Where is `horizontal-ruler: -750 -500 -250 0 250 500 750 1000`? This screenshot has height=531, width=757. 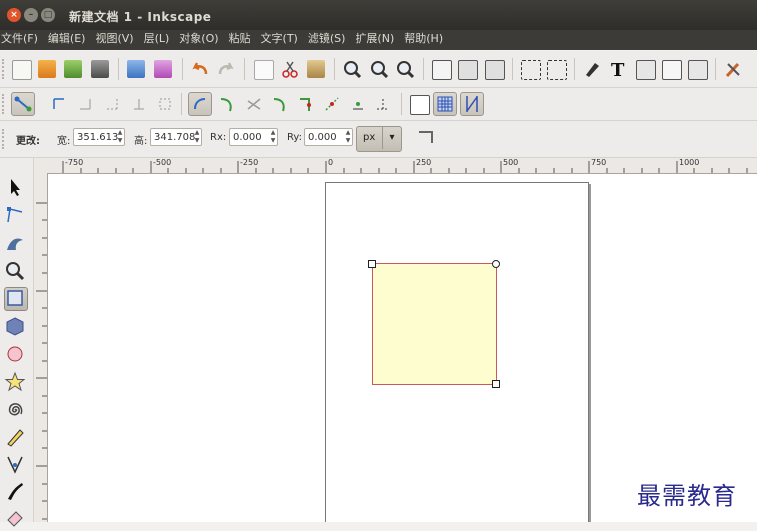 horizontal-ruler: -750 -500 -250 0 250 500 750 1000 is located at coordinates (402, 166).